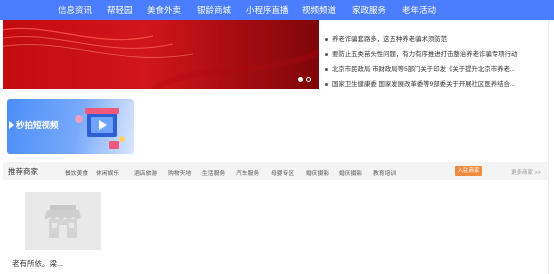 The image size is (554, 274). Describe the element at coordinates (282, 172) in the screenshot. I see `category-tab: 母婴专区` at that location.